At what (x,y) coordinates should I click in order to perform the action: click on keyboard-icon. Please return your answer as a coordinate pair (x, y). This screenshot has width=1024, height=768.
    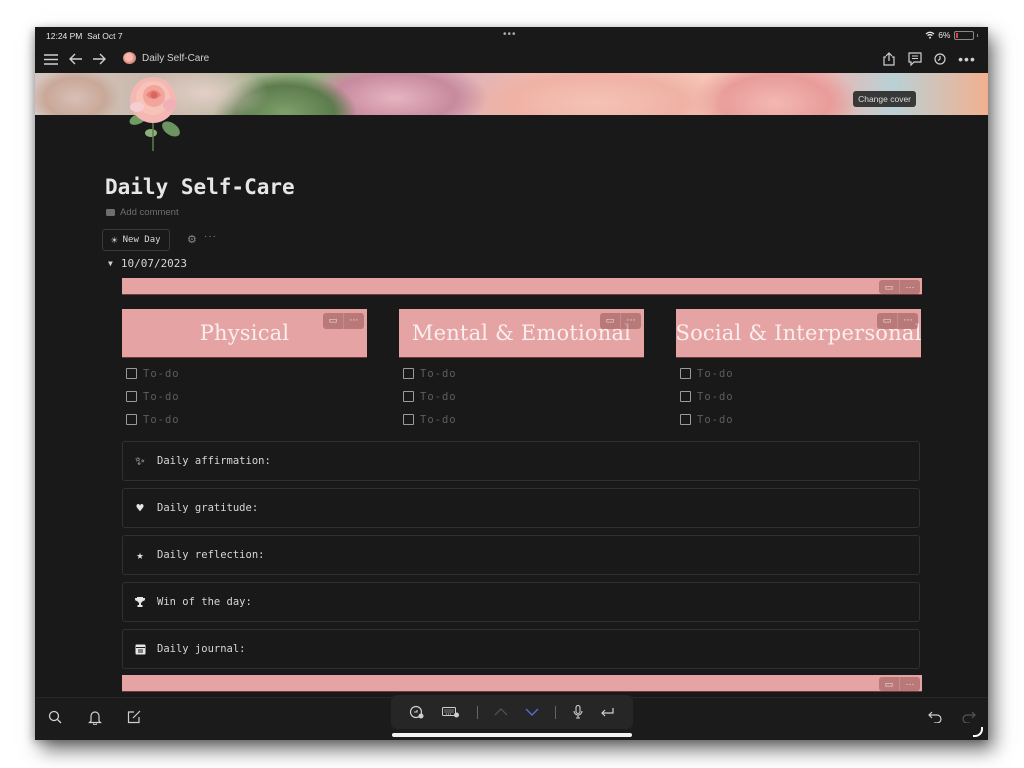
    Looking at the image, I should click on (450, 712).